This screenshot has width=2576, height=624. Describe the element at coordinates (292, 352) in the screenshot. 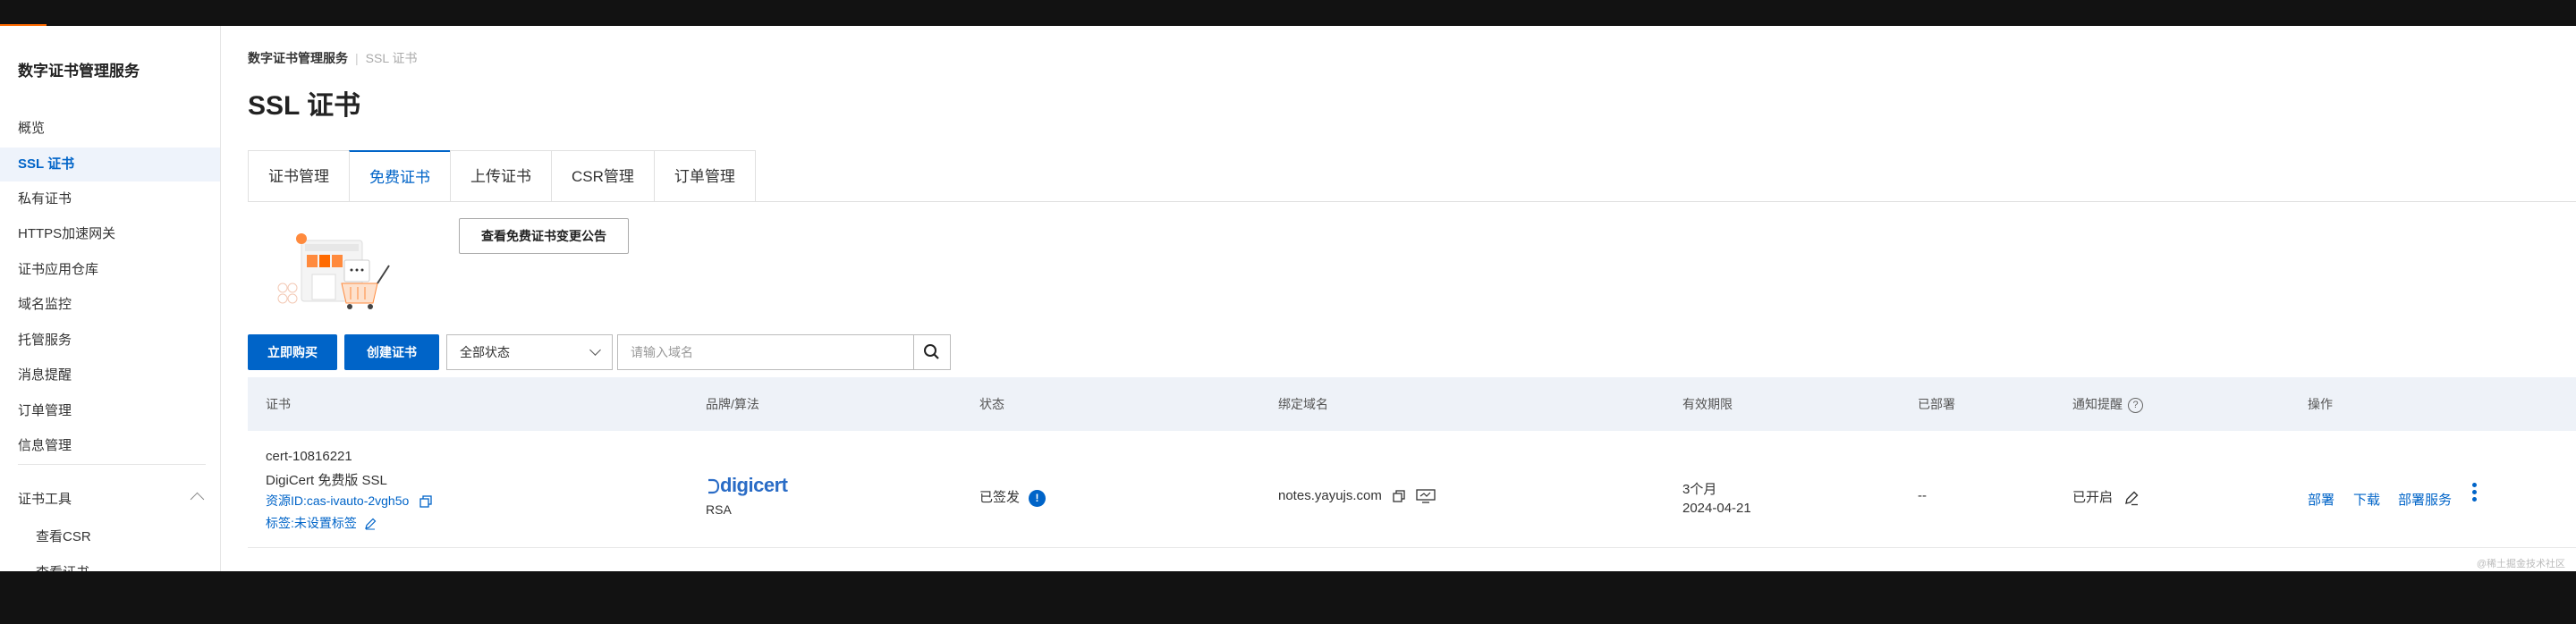

I see `buy-now-button: 立即购买` at that location.